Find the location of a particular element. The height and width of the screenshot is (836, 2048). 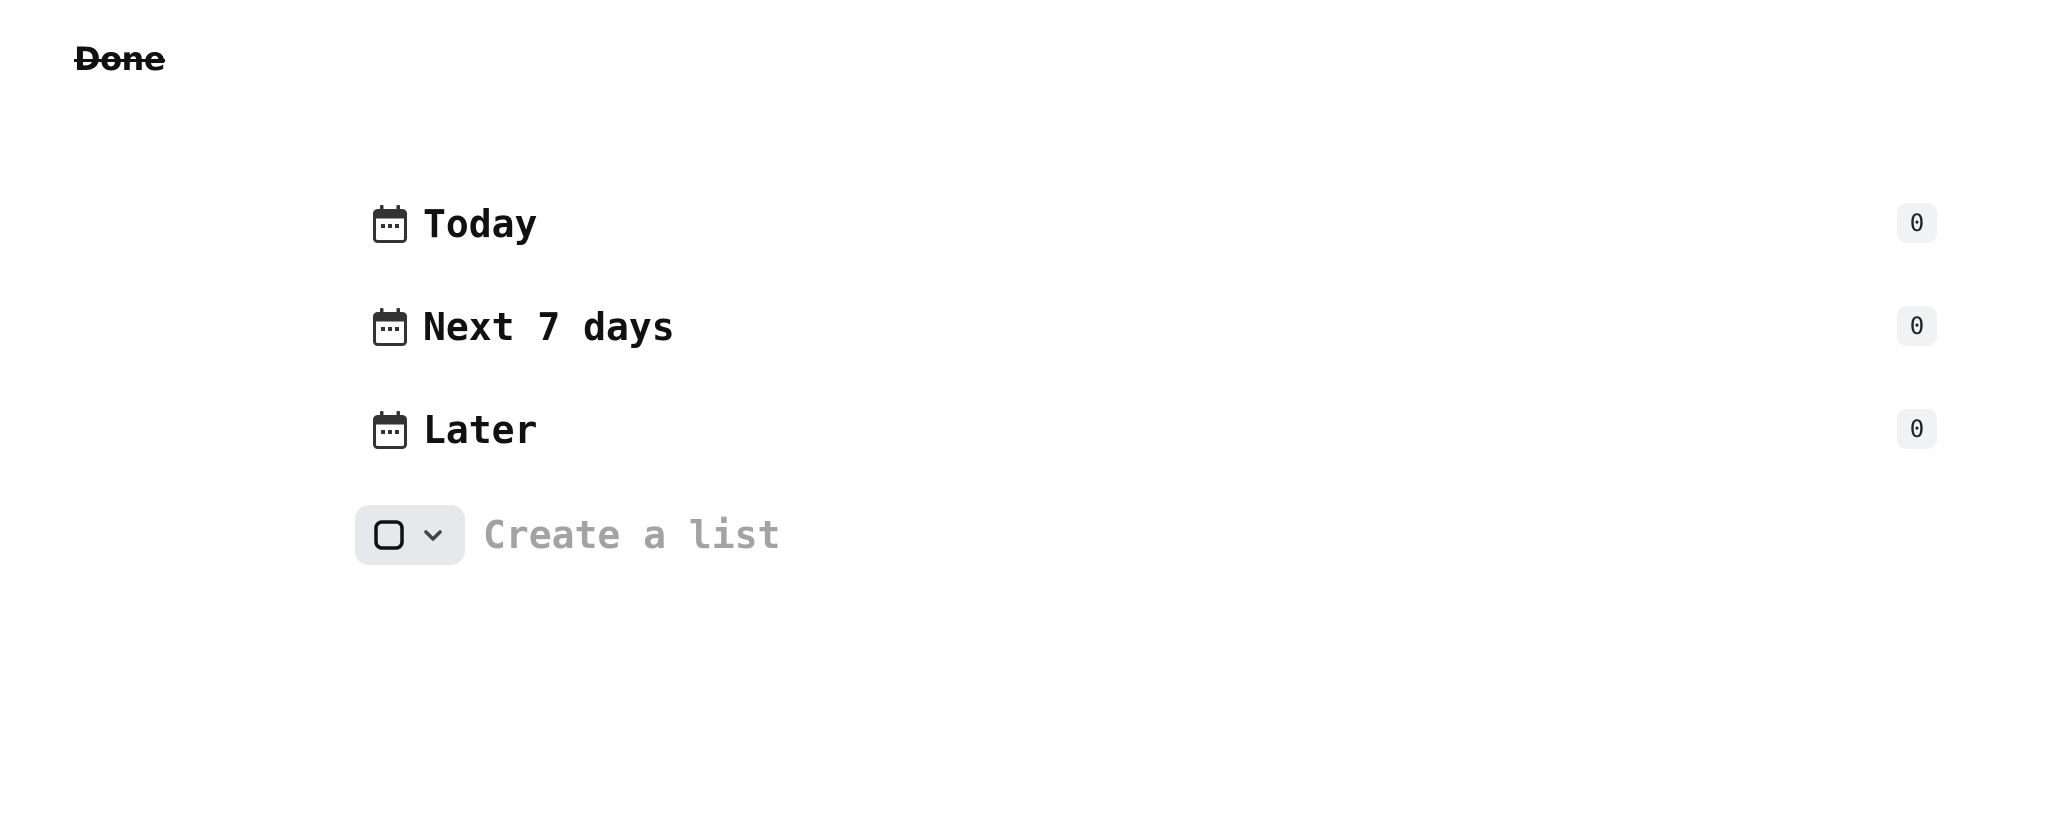

checkbox-square-icon is located at coordinates (389, 535).